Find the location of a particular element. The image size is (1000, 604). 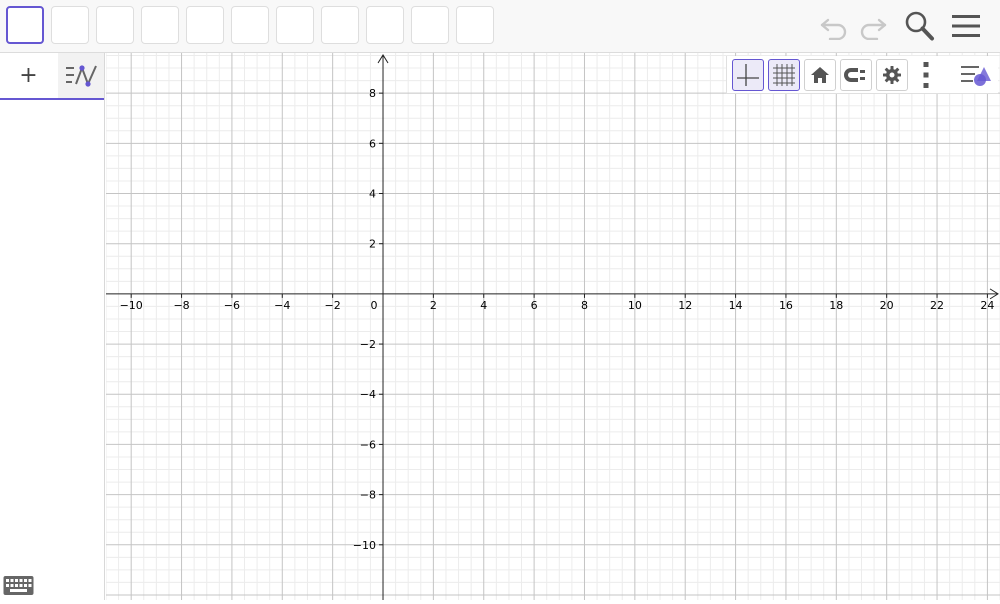

ellipse-tool is located at coordinates (295, 25).